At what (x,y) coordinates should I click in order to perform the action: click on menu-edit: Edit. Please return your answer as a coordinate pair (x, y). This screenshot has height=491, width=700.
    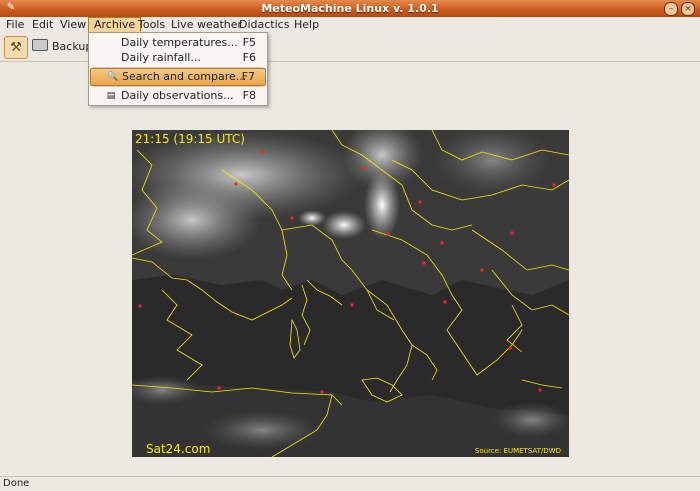
    Looking at the image, I should click on (42, 24).